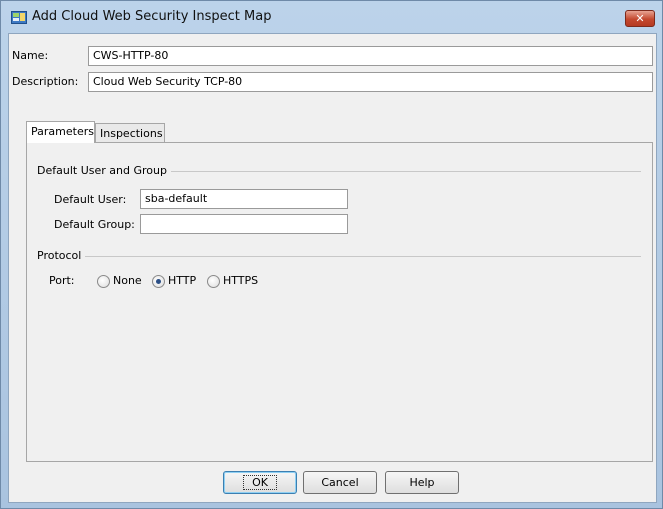 This screenshot has width=663, height=509. Describe the element at coordinates (62, 280) in the screenshot. I see `port-label: Port:` at that location.